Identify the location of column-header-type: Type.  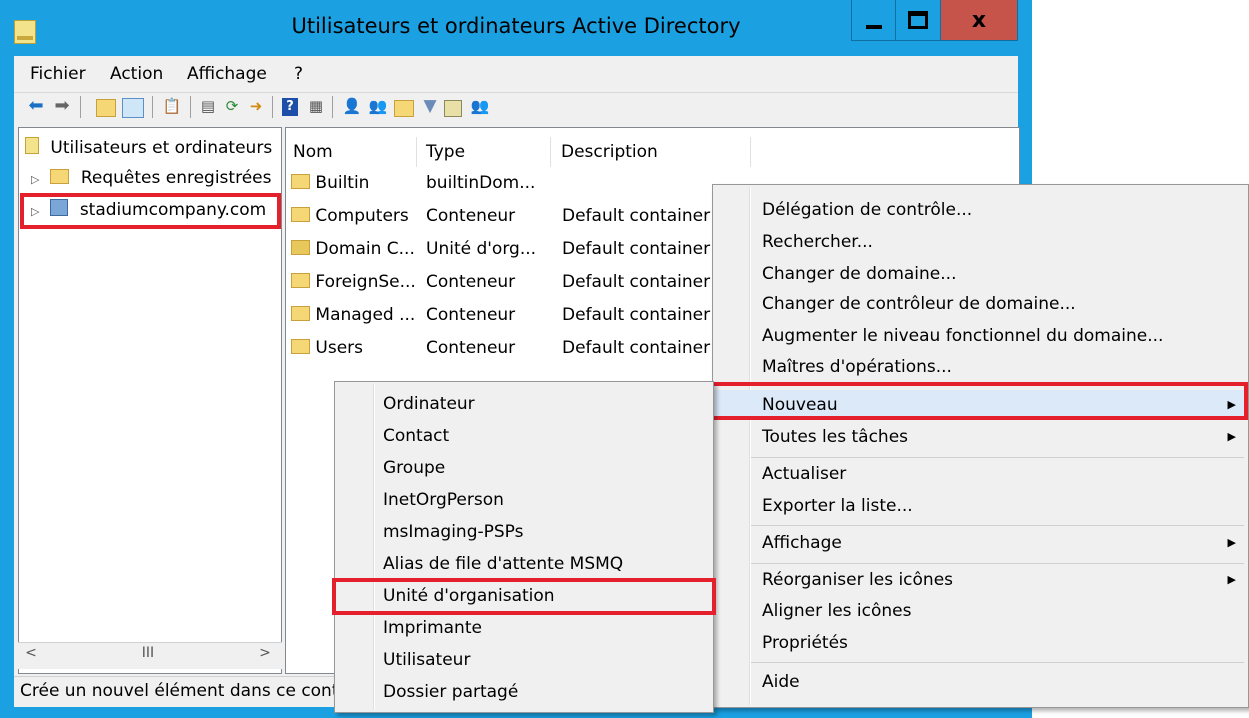
(485, 152).